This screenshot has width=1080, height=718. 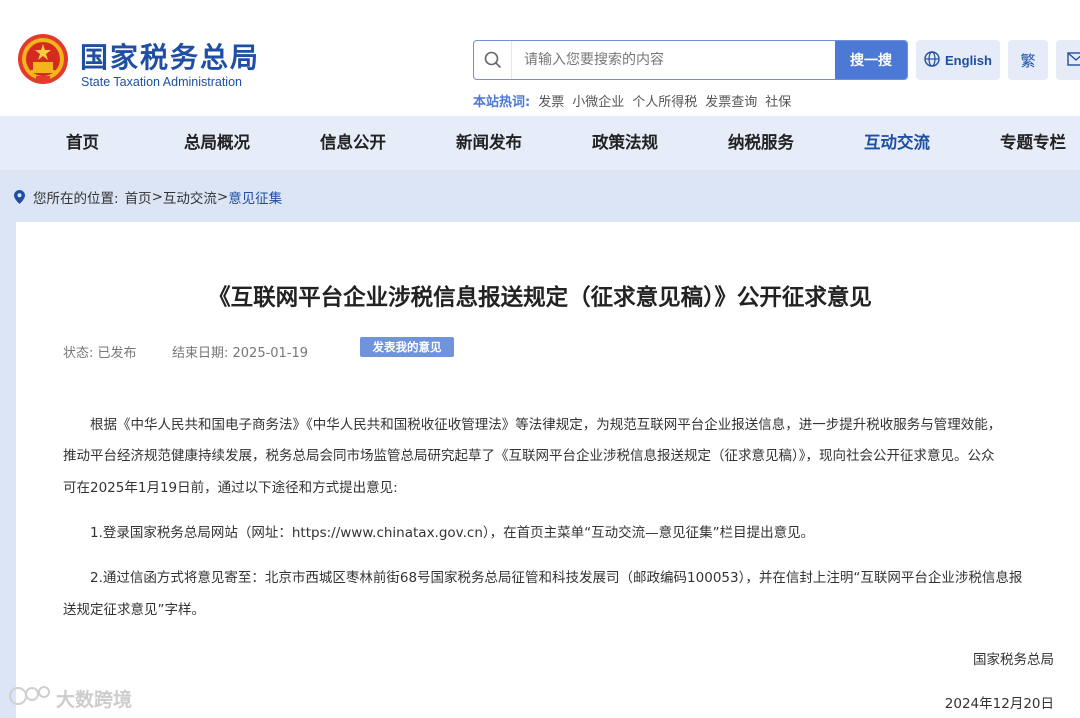 What do you see at coordinates (353, 143) in the screenshot?
I see `nav-item-info-disclosure: 信息公开` at bounding box center [353, 143].